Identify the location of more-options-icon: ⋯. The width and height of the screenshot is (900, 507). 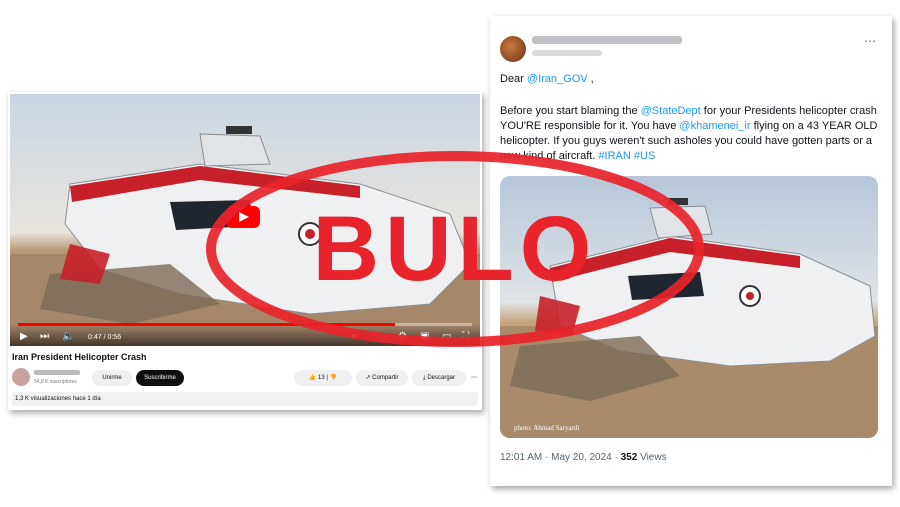
(870, 41).